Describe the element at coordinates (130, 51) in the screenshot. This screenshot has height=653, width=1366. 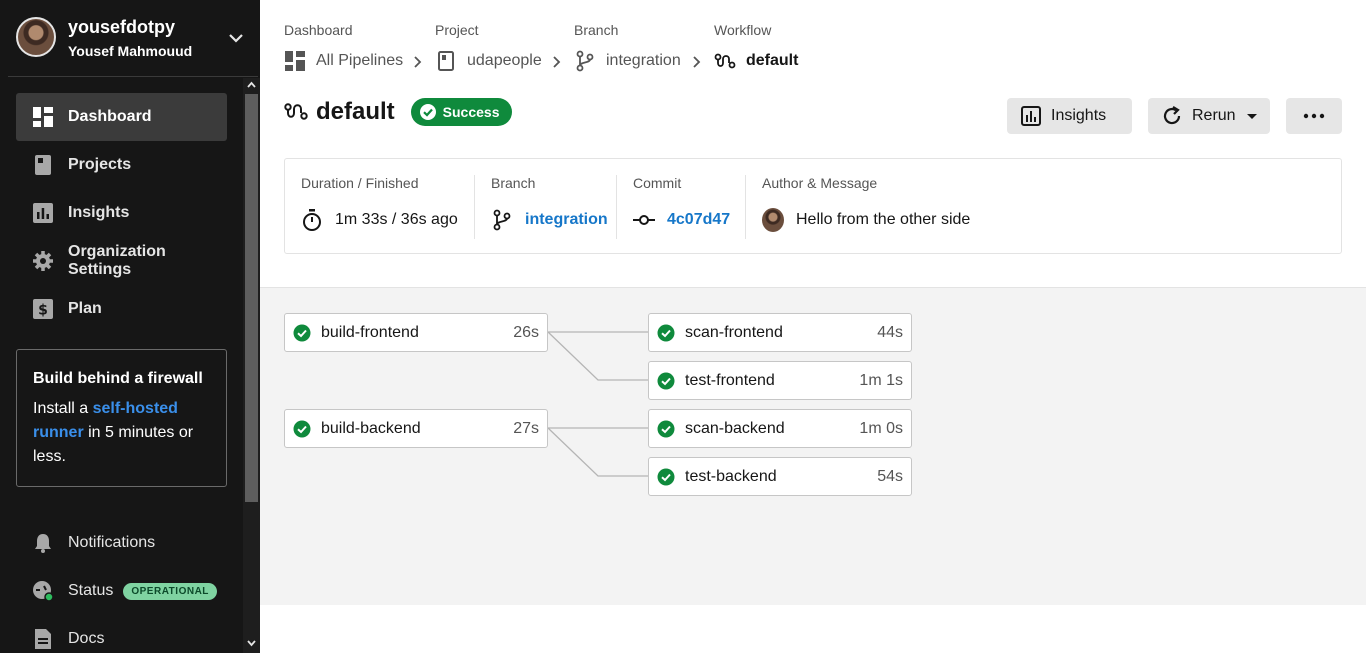
I see `user-full-name: Yousef Mahmouud` at that location.